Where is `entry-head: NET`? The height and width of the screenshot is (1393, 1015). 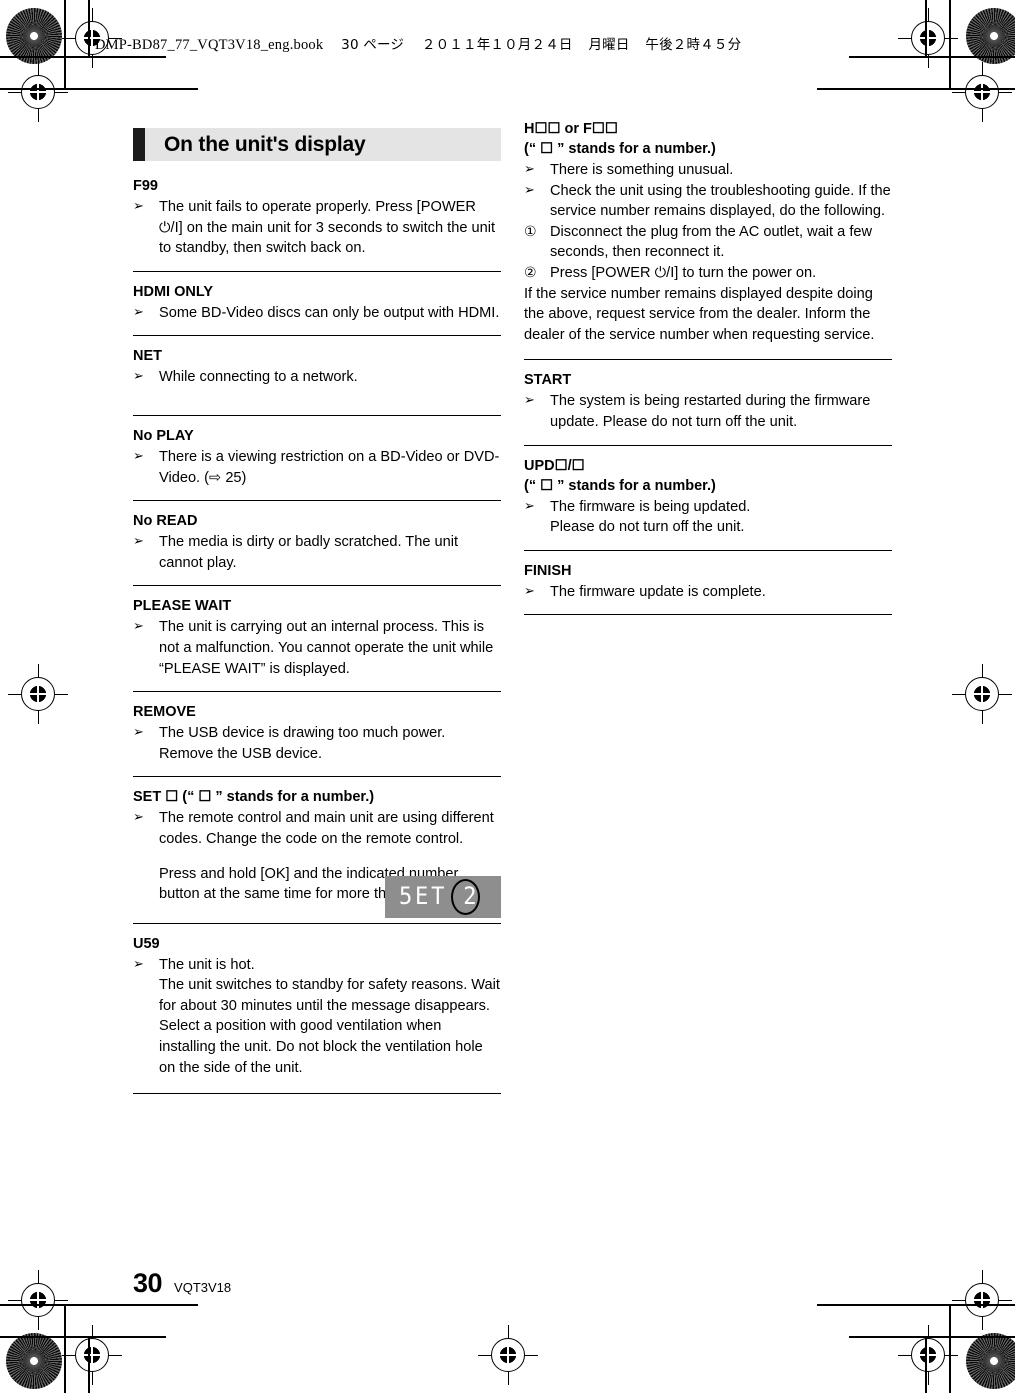
entry-head: NET is located at coordinates (147, 356).